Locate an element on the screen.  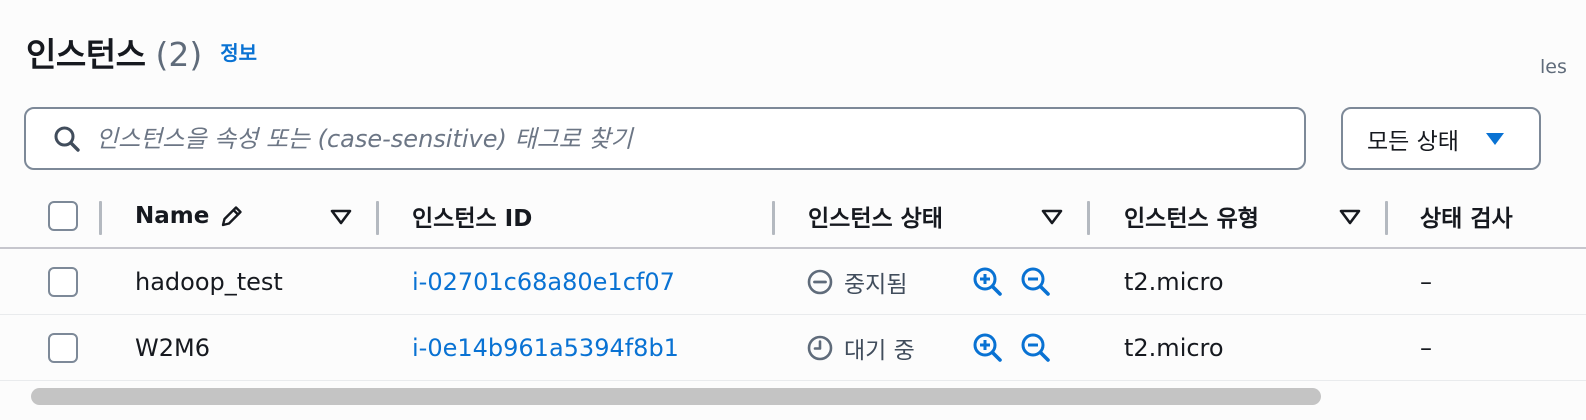
column-header-instance-type-label: 인스턴스 유형 is located at coordinates (1191, 219).